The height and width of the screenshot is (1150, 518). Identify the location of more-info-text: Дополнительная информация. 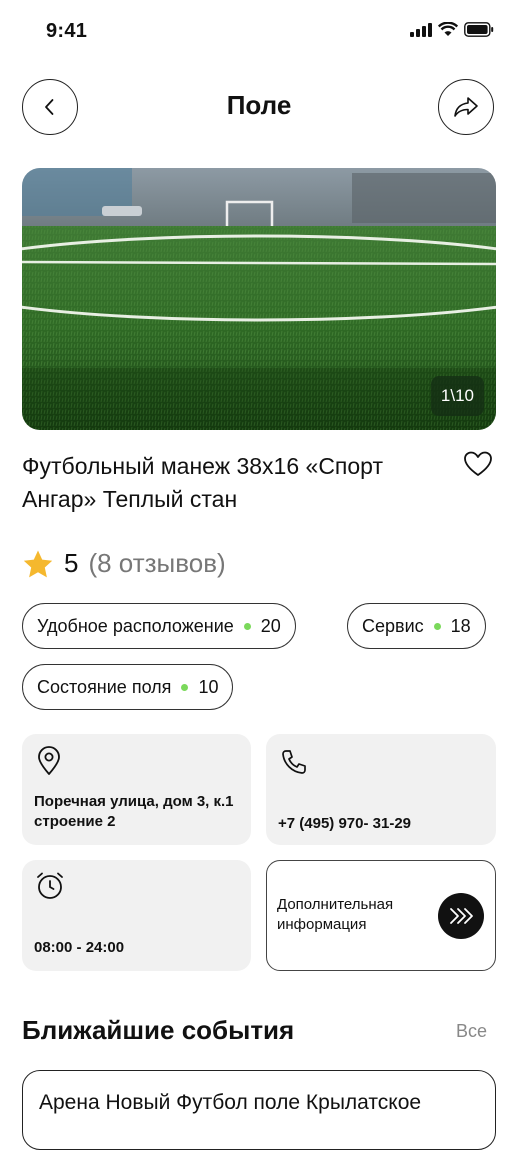
(335, 914).